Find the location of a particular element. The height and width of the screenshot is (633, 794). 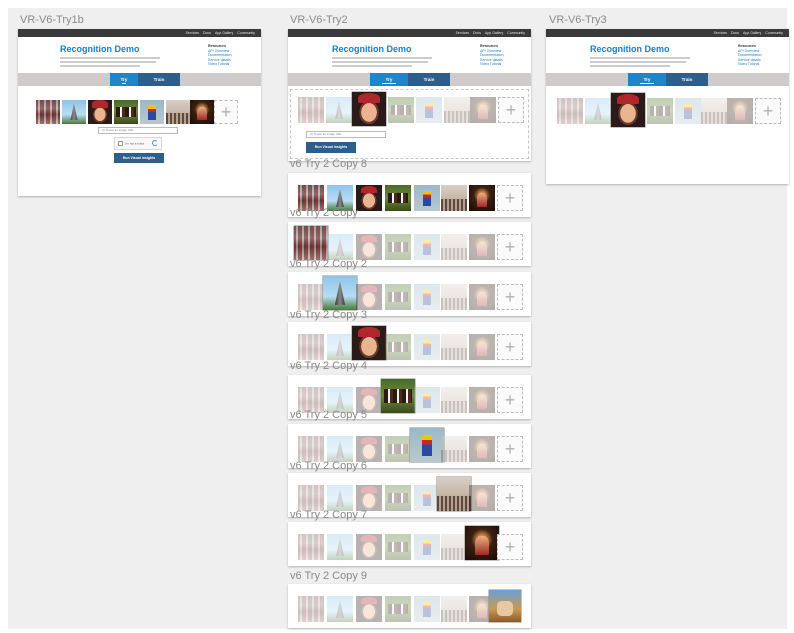

resource-link: Video Tutorial is located at coordinates (750, 64).